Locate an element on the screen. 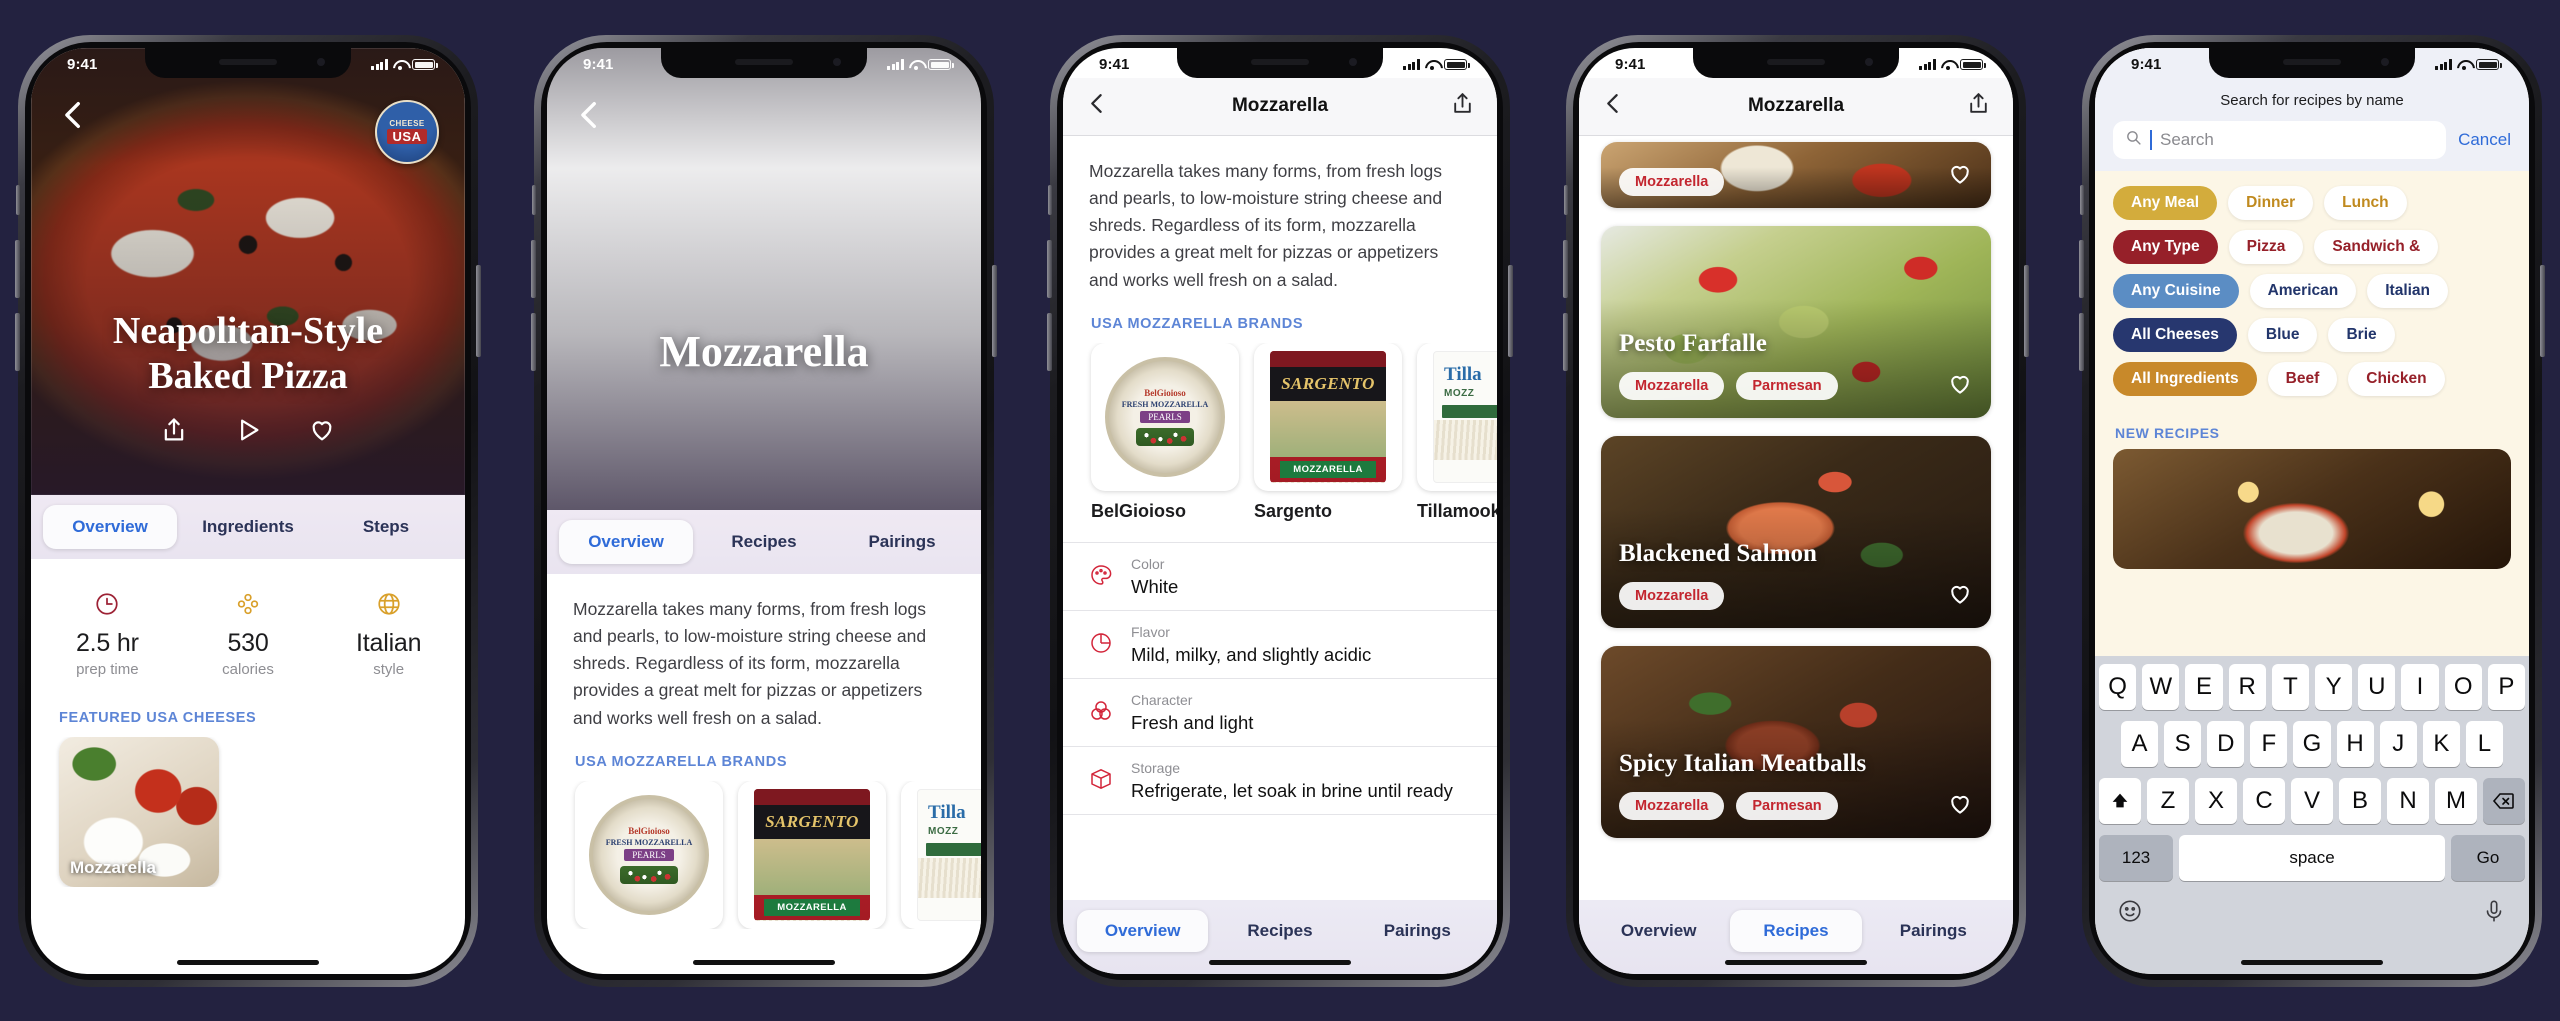 This screenshot has height=1021, width=2560. key-b: B is located at coordinates (2360, 800).